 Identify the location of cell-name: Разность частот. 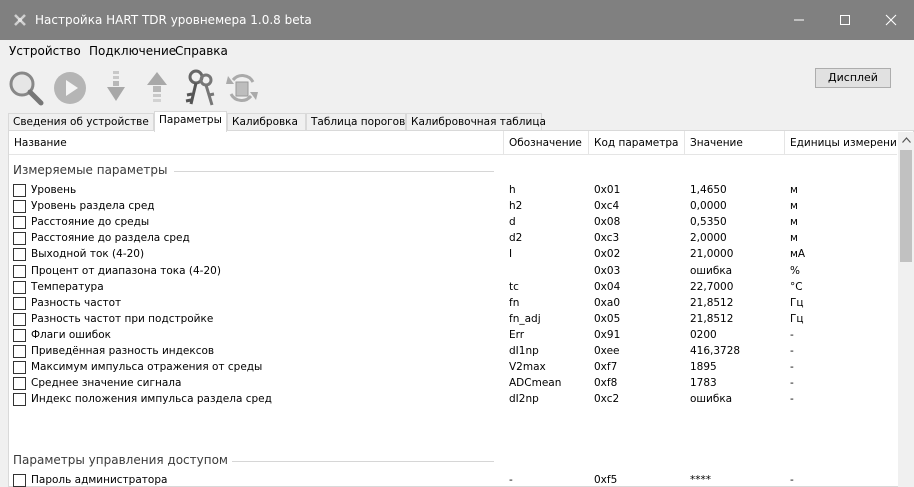
(76, 302).